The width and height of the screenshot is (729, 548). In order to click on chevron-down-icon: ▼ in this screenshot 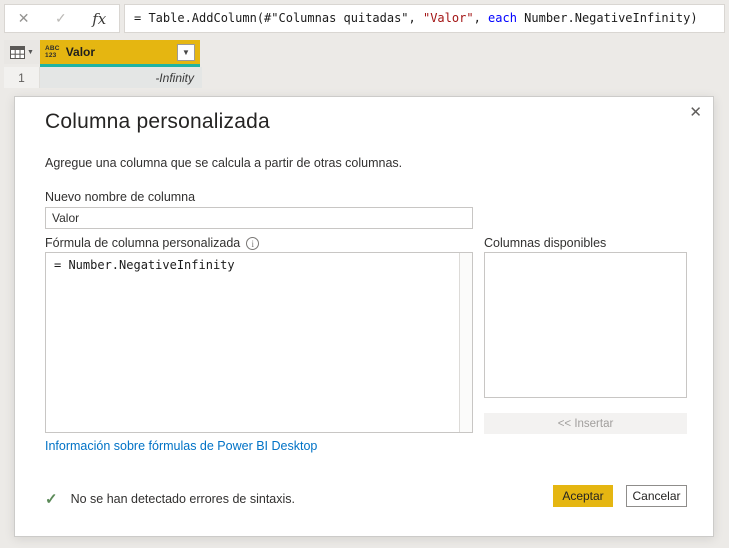, I will do `click(186, 52)`.